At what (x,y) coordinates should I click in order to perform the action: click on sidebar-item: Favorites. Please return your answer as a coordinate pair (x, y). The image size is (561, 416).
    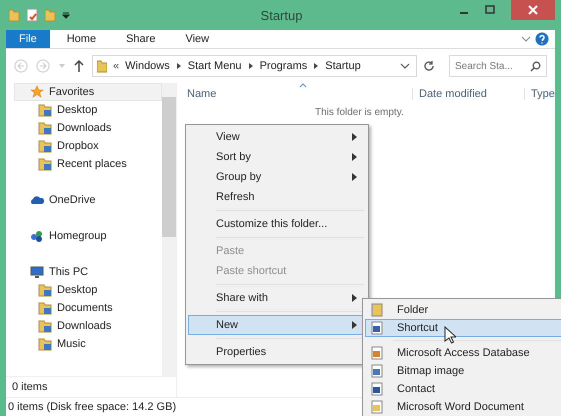
    Looking at the image, I should click on (88, 92).